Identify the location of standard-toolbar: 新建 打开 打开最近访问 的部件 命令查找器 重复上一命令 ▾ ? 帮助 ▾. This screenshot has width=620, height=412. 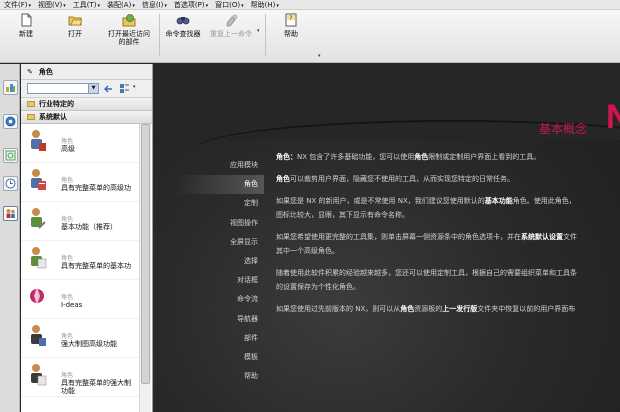
(310, 36).